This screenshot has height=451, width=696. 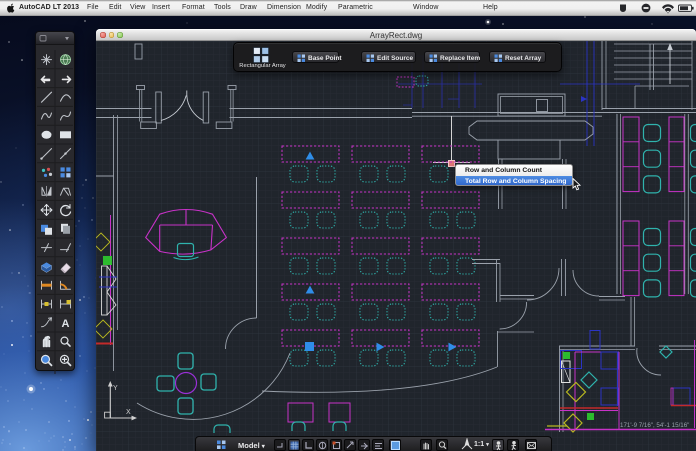 What do you see at coordinates (654, 425) in the screenshot?
I see `svg-text: 171'-9 7/16", 54'-1 15/16"` at bounding box center [654, 425].